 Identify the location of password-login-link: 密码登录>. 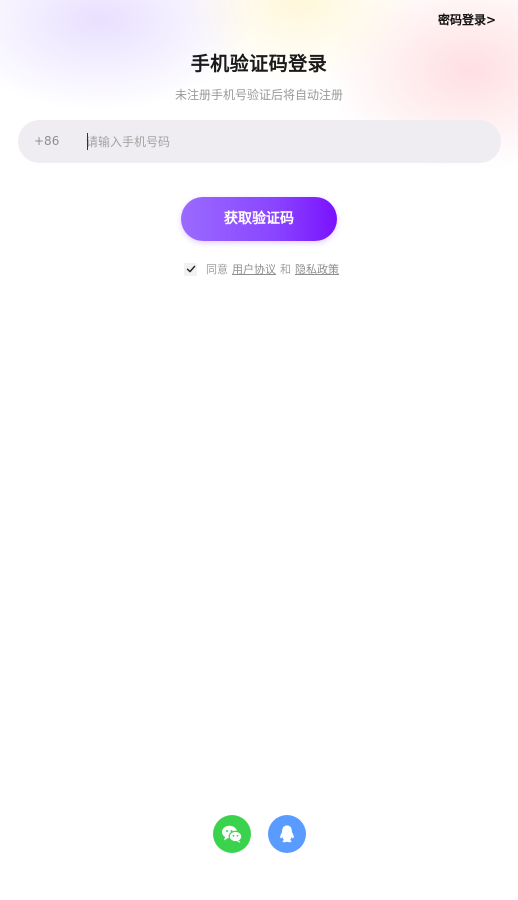
(467, 19).